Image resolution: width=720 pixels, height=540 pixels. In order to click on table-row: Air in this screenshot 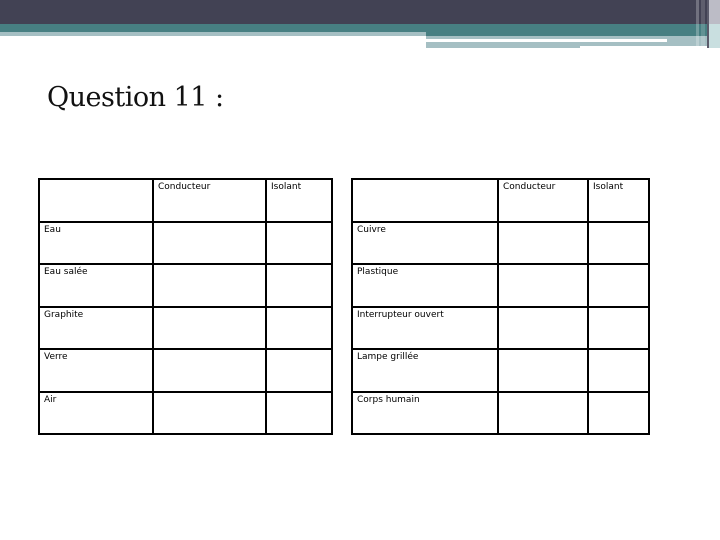, I will do `click(185, 412)`.